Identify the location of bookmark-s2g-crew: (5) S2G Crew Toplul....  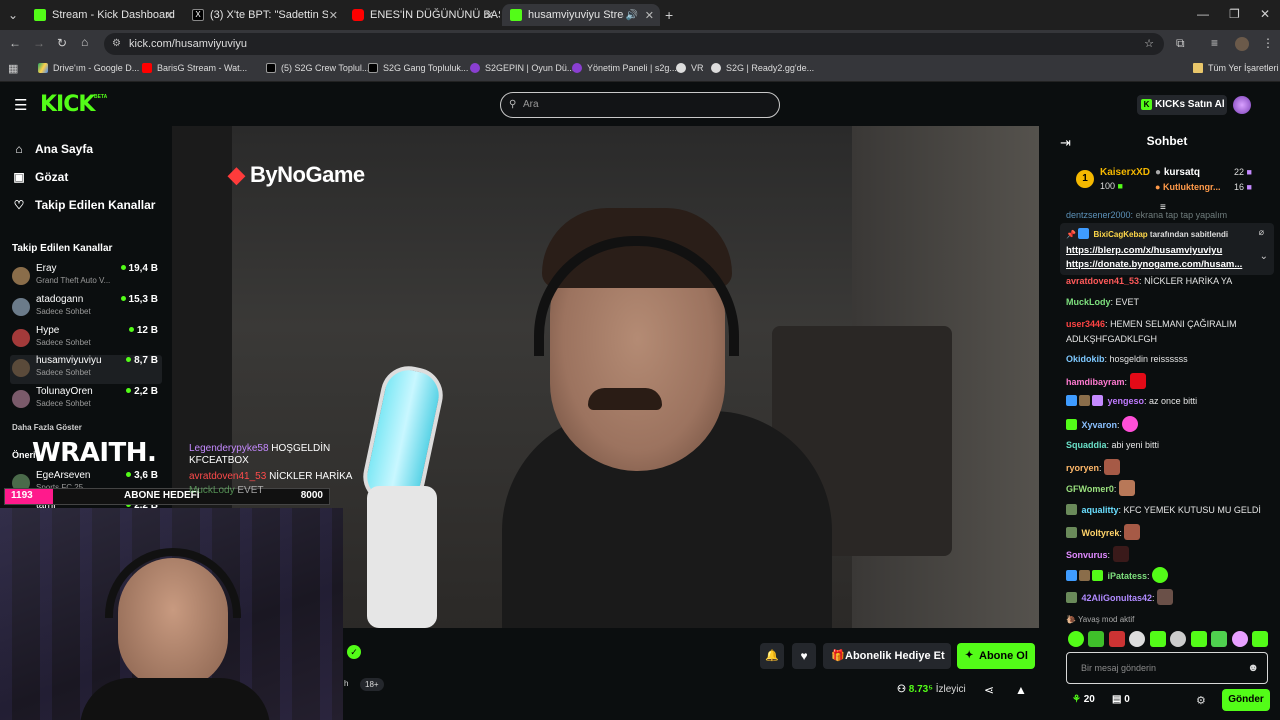
(317, 68).